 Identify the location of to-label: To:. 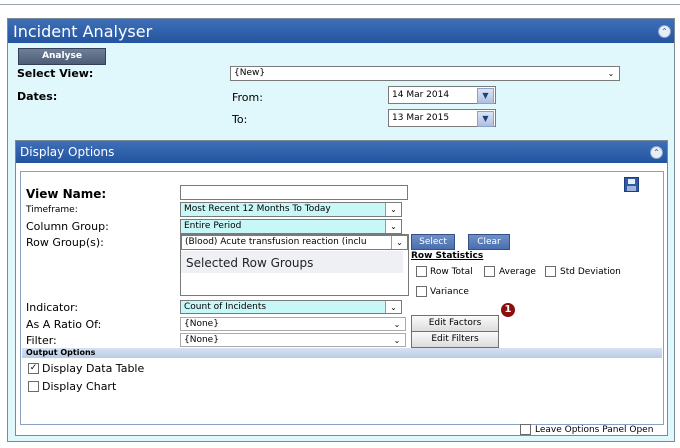
(240, 119).